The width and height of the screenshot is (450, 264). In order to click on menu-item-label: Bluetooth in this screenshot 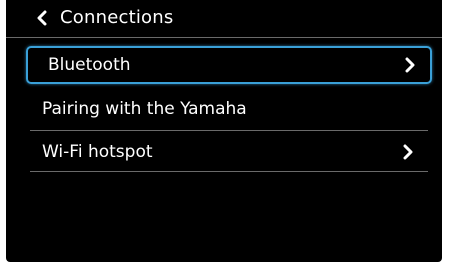, I will do `click(89, 65)`.